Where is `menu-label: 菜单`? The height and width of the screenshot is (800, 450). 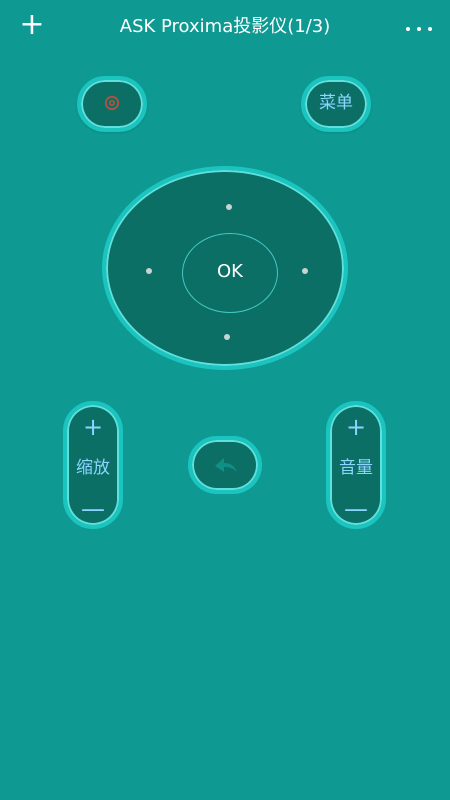
menu-label: 菜单 is located at coordinates (336, 103).